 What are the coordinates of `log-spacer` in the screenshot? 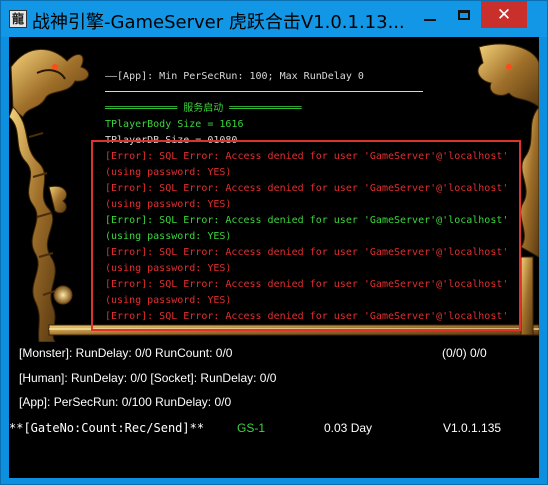 It's located at (315, 93).